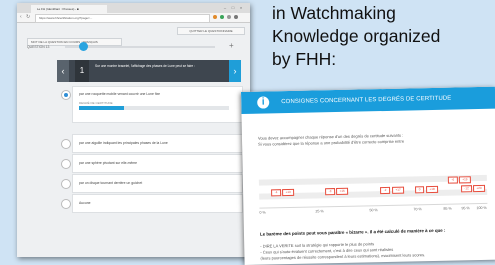  I want to click on reload-icon: ↻, so click(28, 17).